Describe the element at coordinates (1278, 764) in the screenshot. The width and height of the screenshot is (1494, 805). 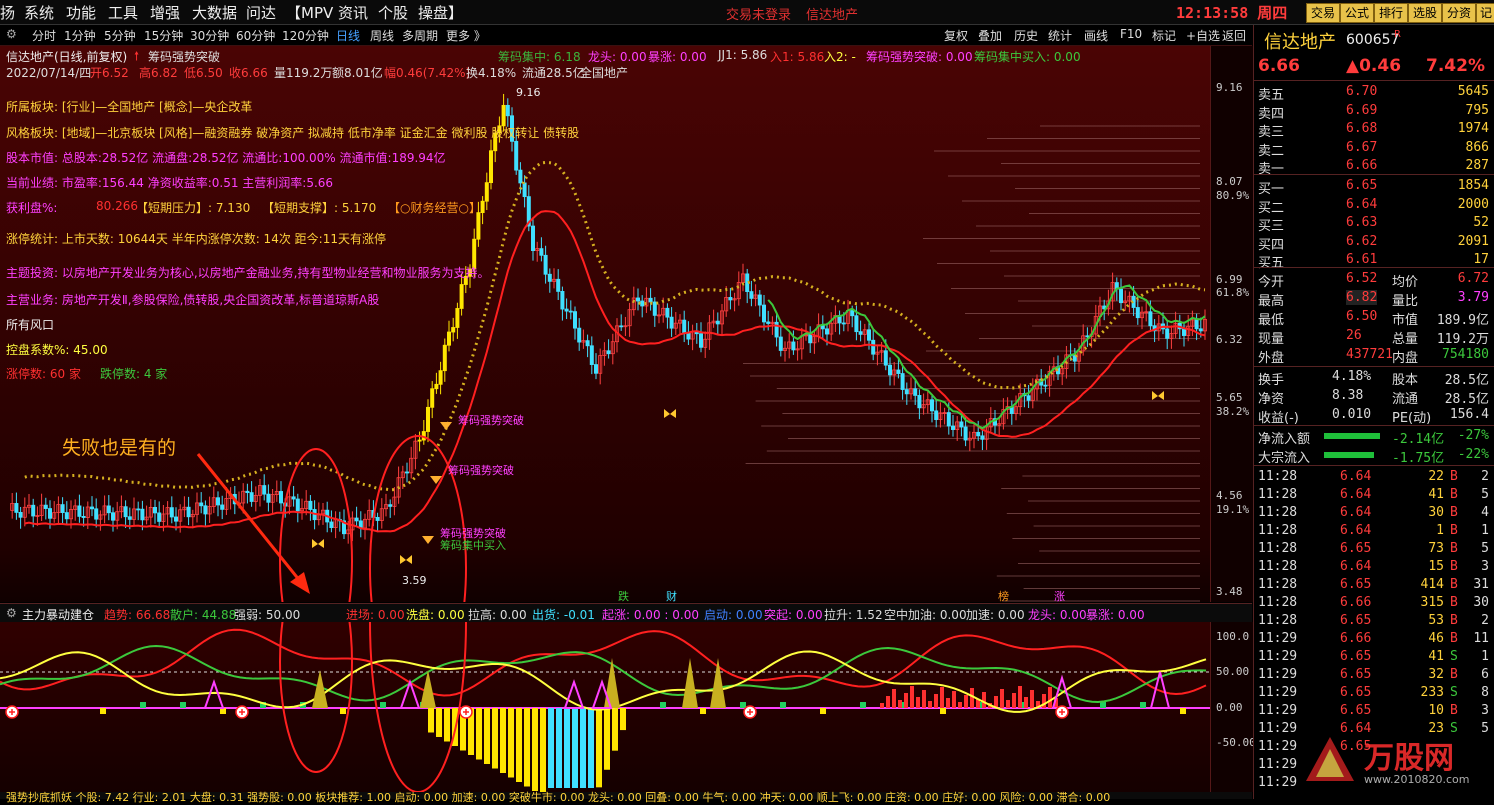
I see `tick-time: 11:29` at that location.